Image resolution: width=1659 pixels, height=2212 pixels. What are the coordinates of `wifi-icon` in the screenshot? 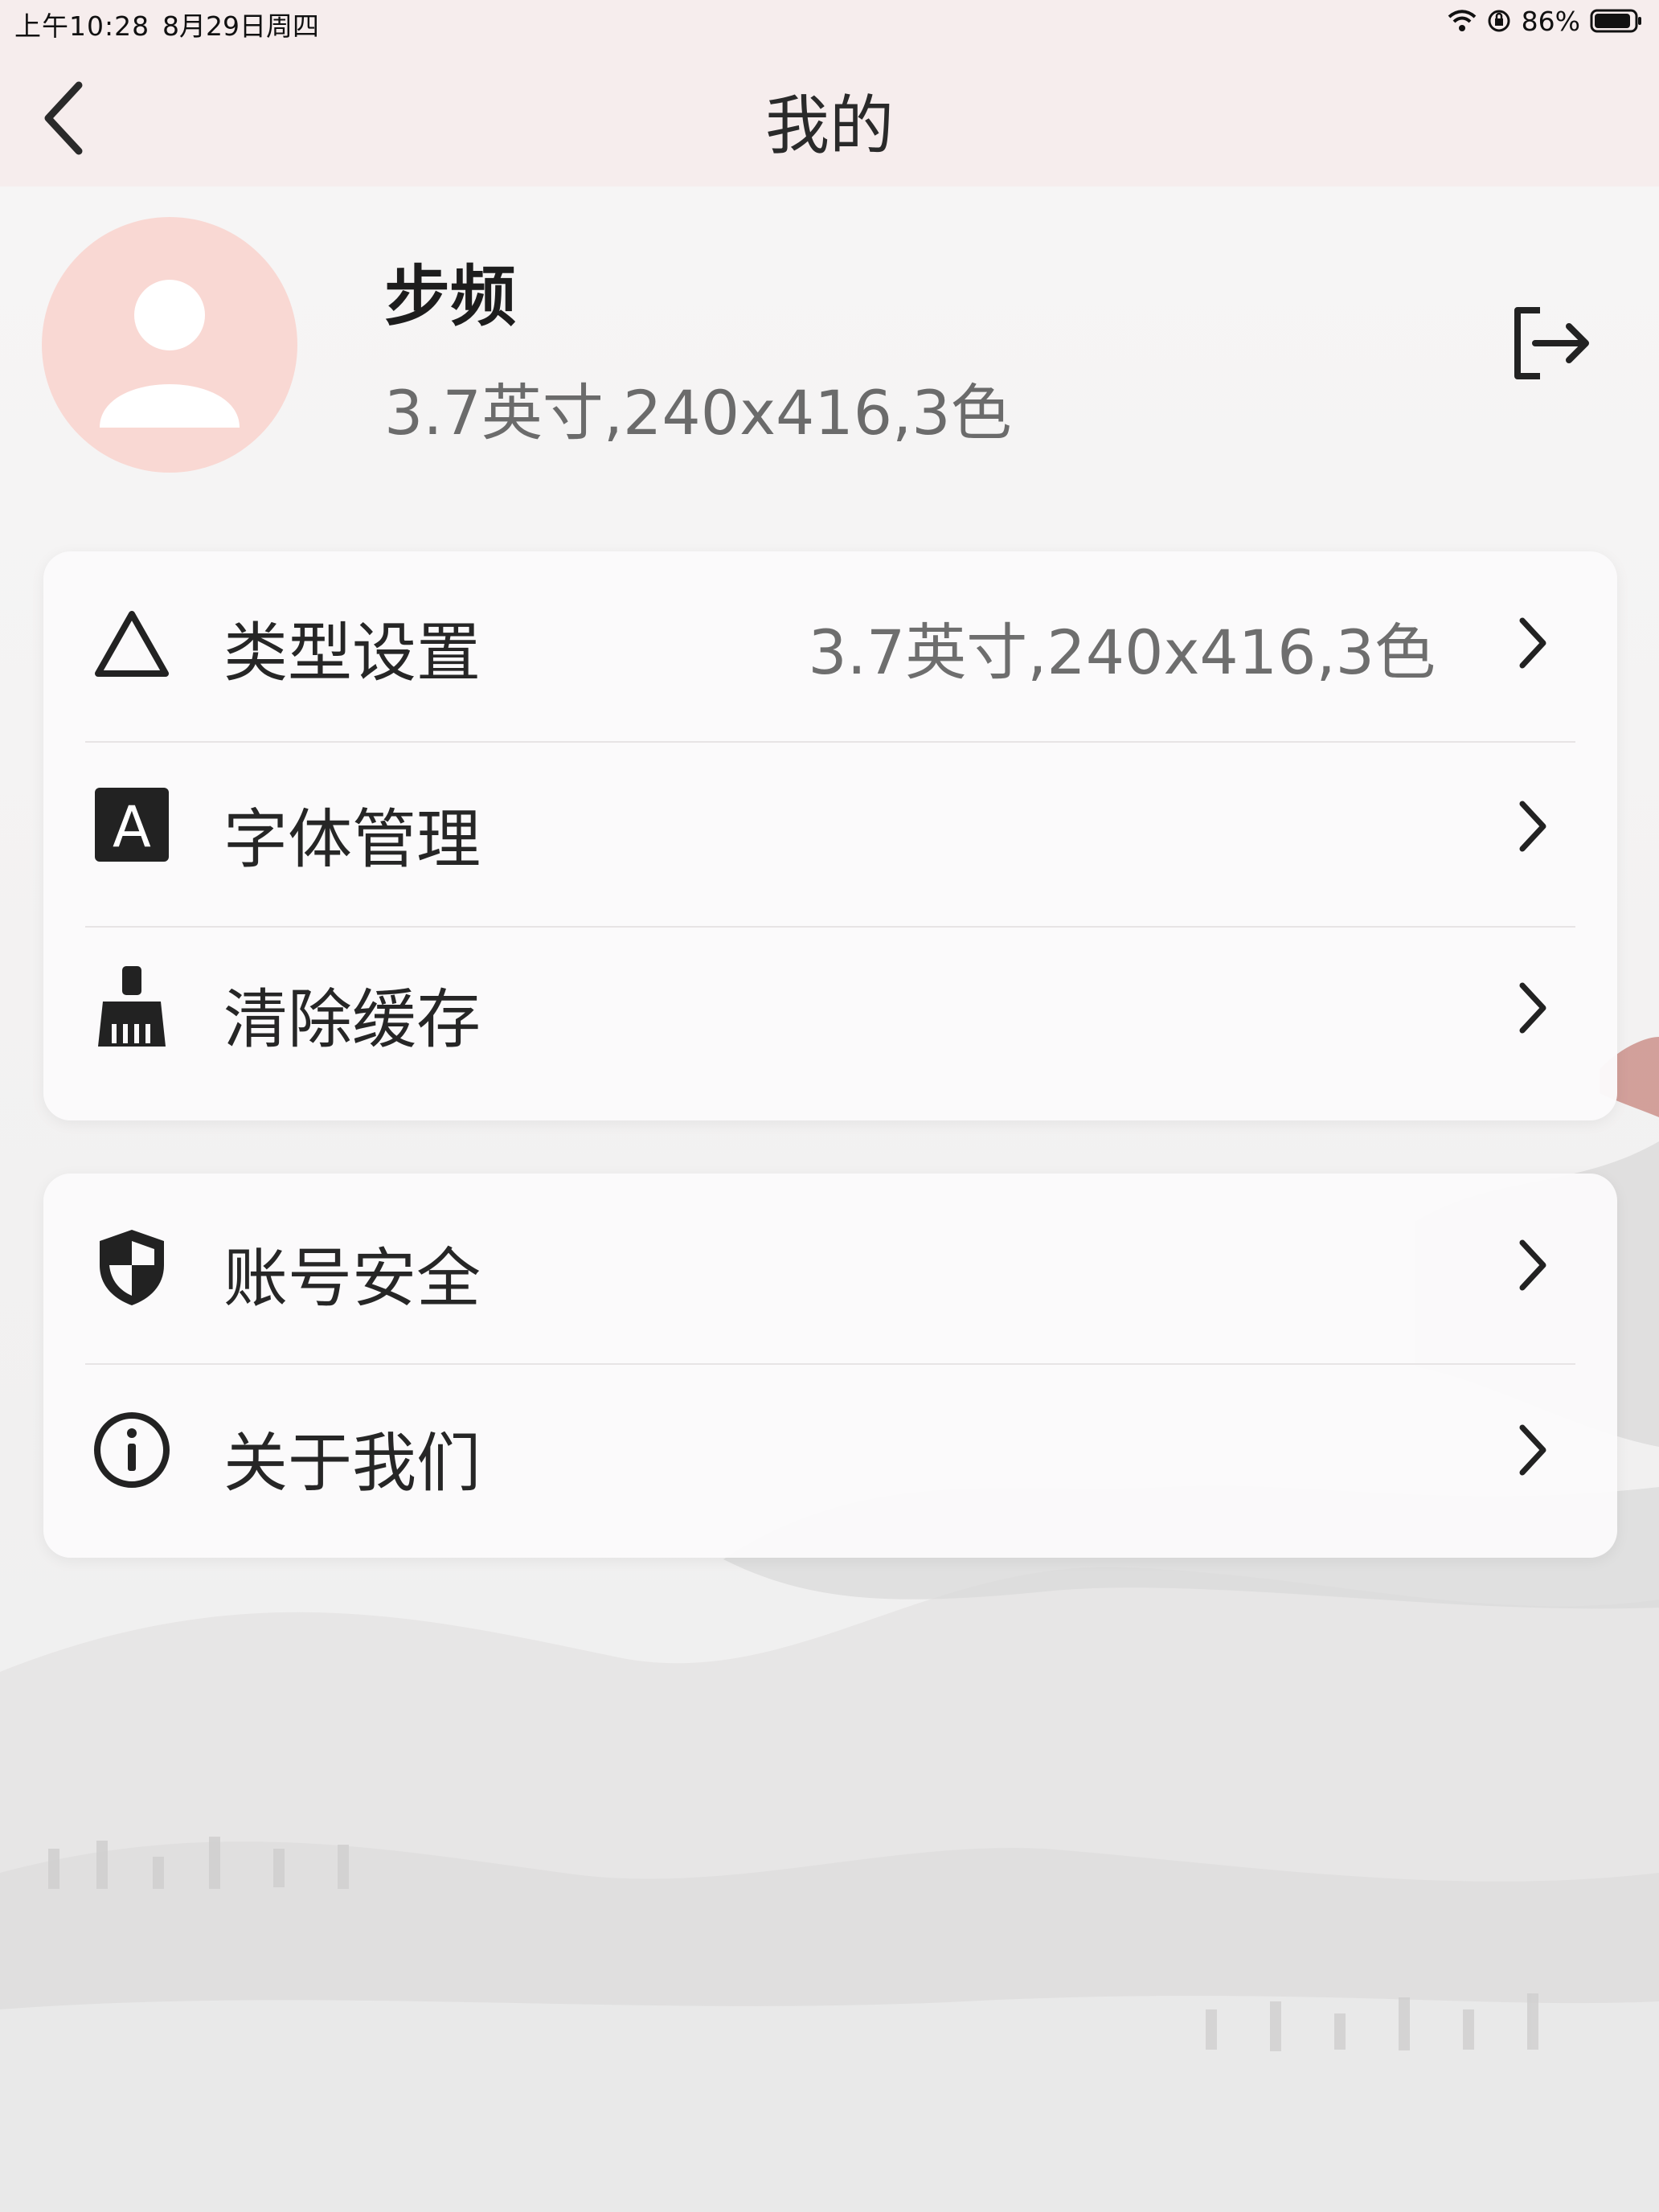 It's located at (1462, 20).